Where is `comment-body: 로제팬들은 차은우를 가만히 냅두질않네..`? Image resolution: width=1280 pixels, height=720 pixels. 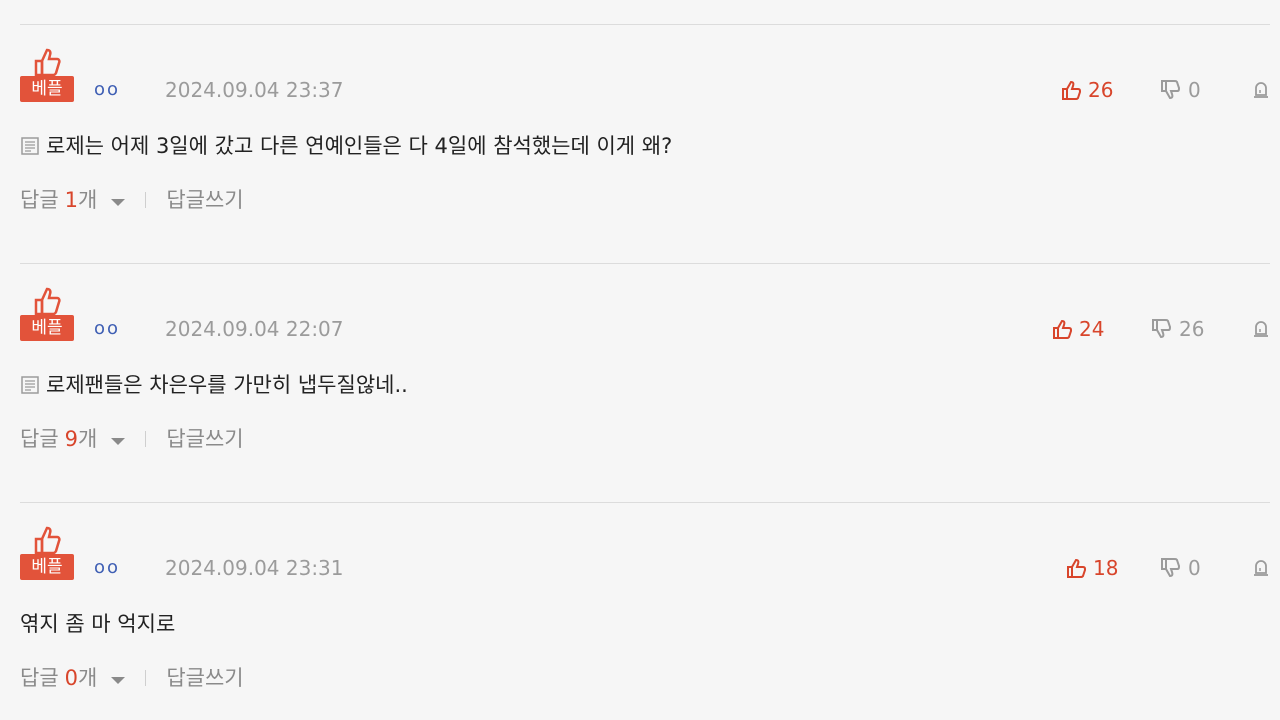 comment-body: 로제팬들은 차은우를 가만히 냅두질않네.. is located at coordinates (214, 385).